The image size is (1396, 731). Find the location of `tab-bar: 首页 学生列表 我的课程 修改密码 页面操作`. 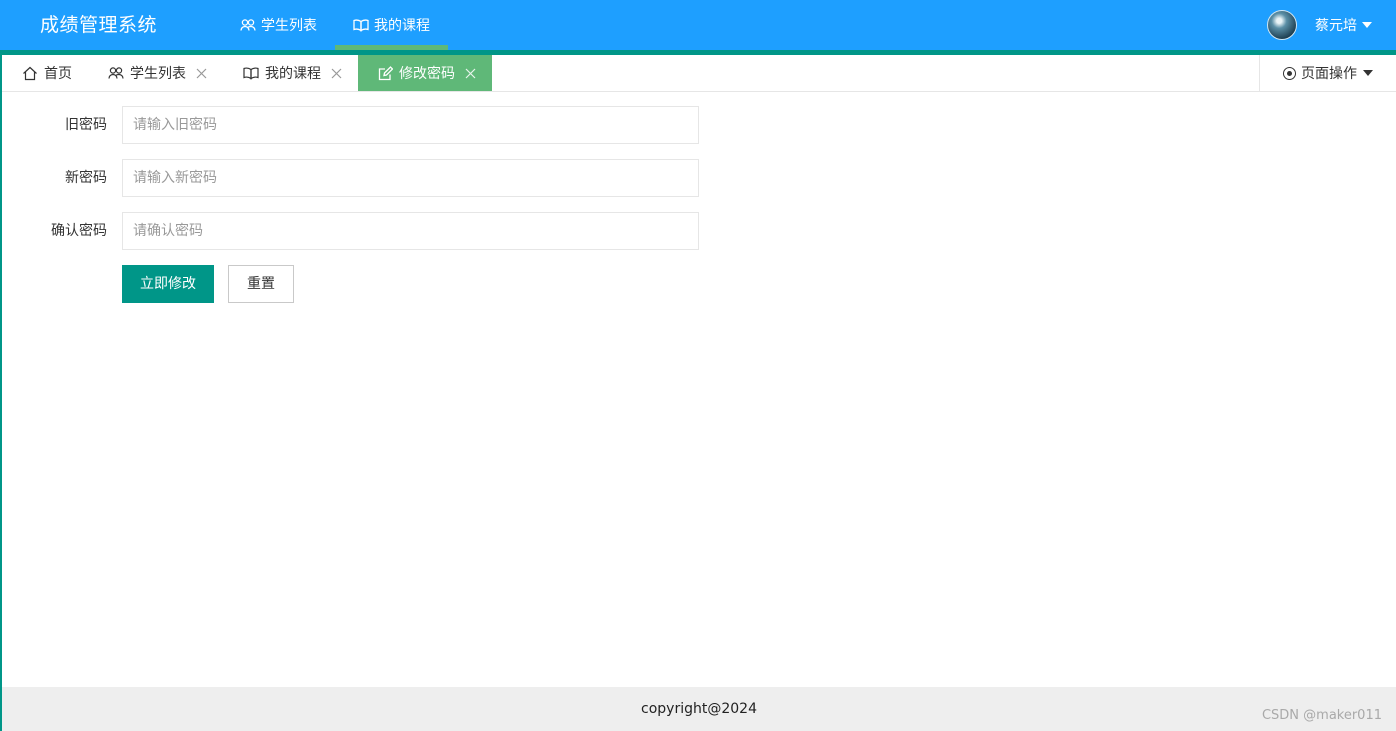

tab-bar: 首页 学生列表 我的课程 修改密码 页面操作 is located at coordinates (699, 73).